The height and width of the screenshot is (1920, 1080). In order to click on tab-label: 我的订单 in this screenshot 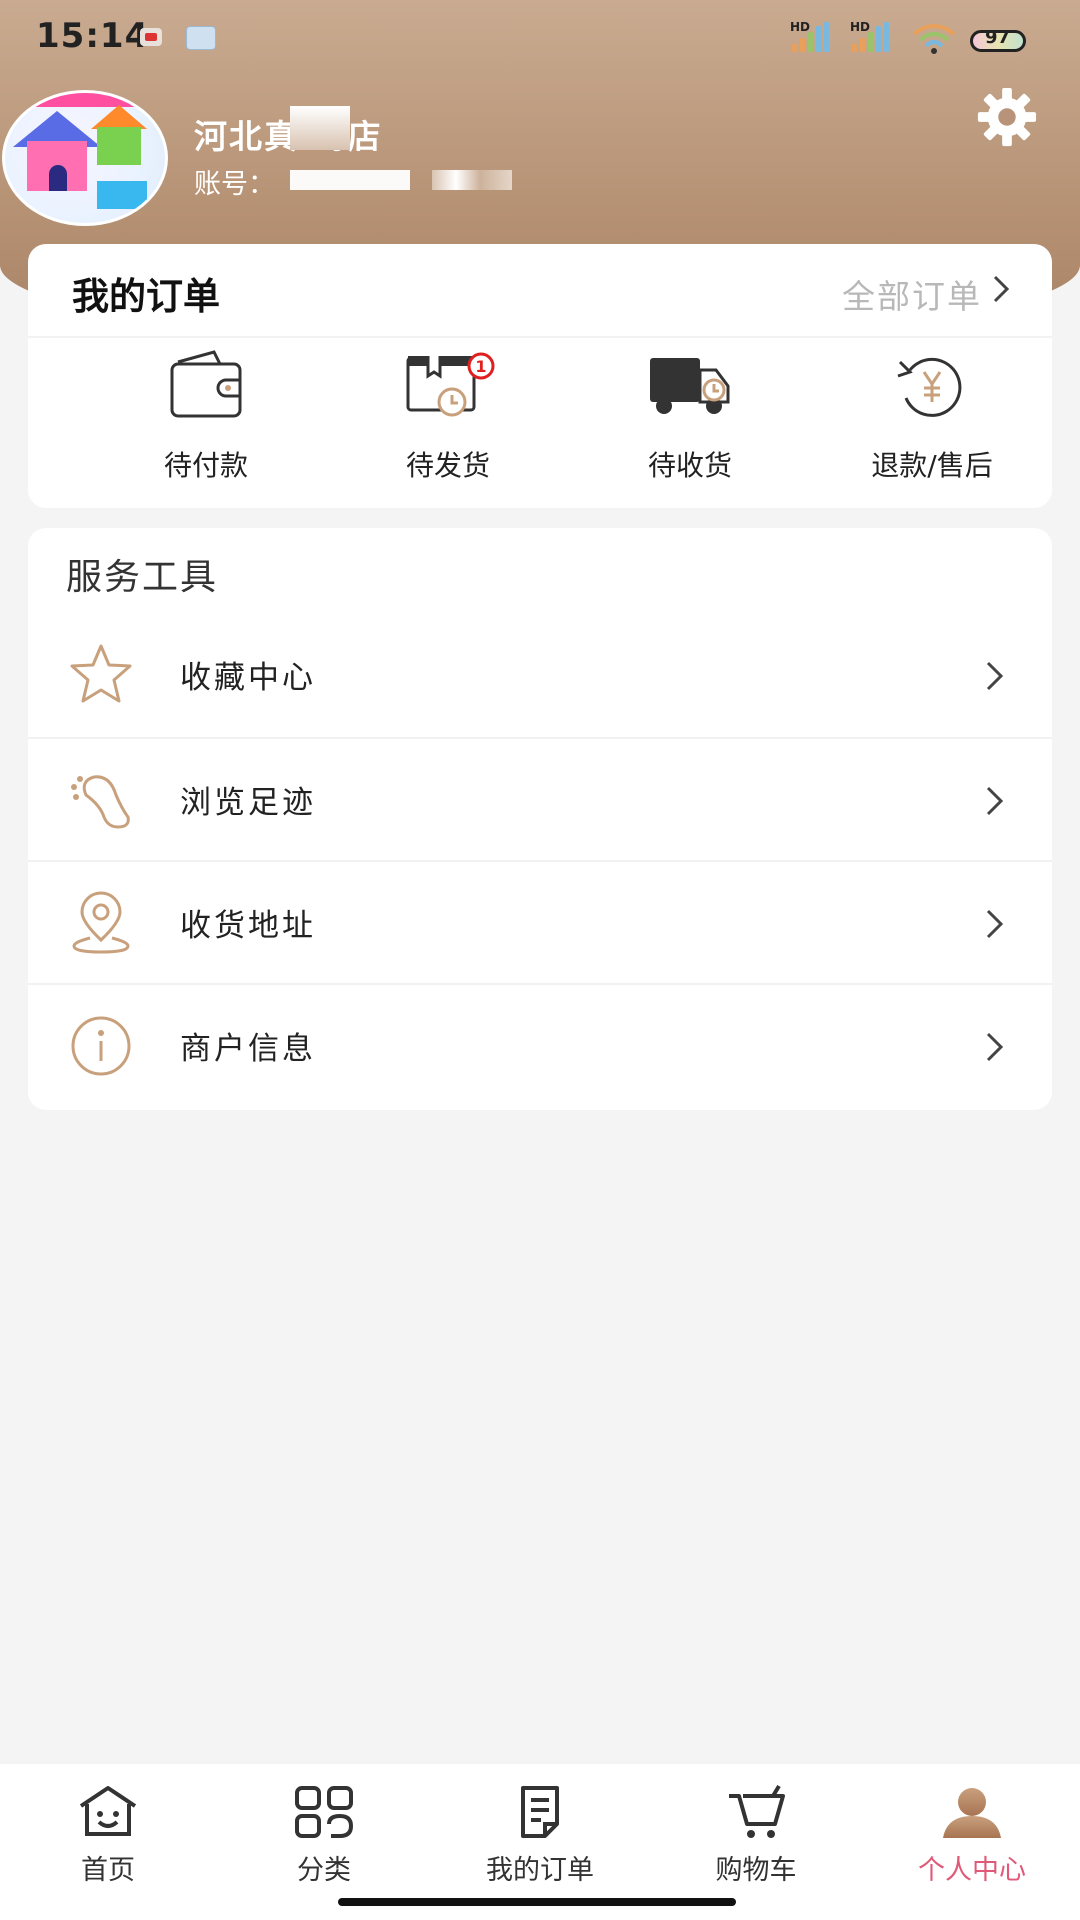, I will do `click(540, 1870)`.